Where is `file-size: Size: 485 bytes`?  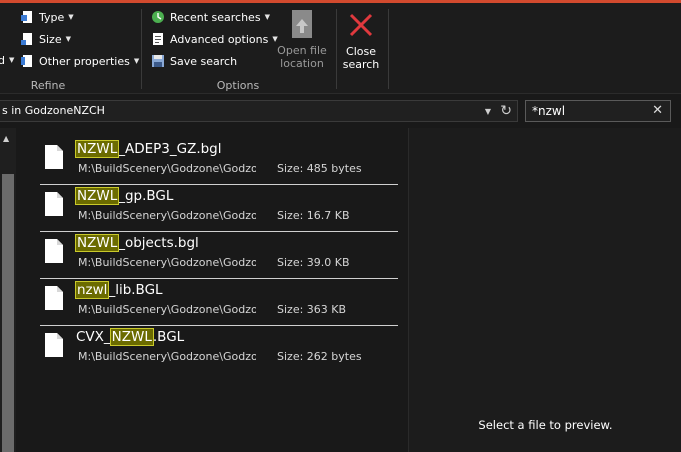
file-size: Size: 485 bytes is located at coordinates (319, 168).